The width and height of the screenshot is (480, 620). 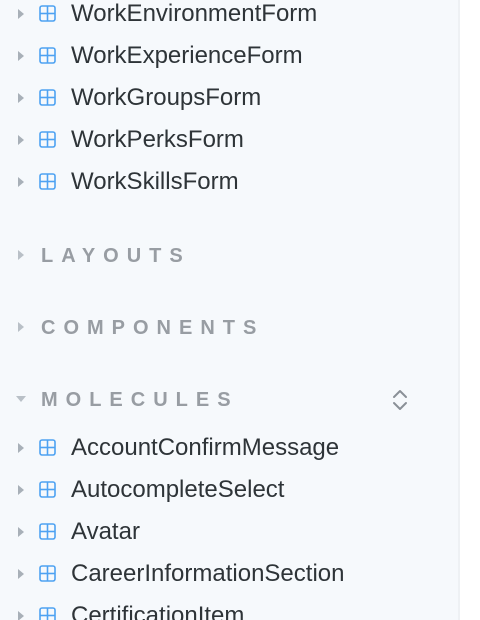 What do you see at coordinates (208, 573) in the screenshot?
I see `tree-item-label: CareerInformationSection` at bounding box center [208, 573].